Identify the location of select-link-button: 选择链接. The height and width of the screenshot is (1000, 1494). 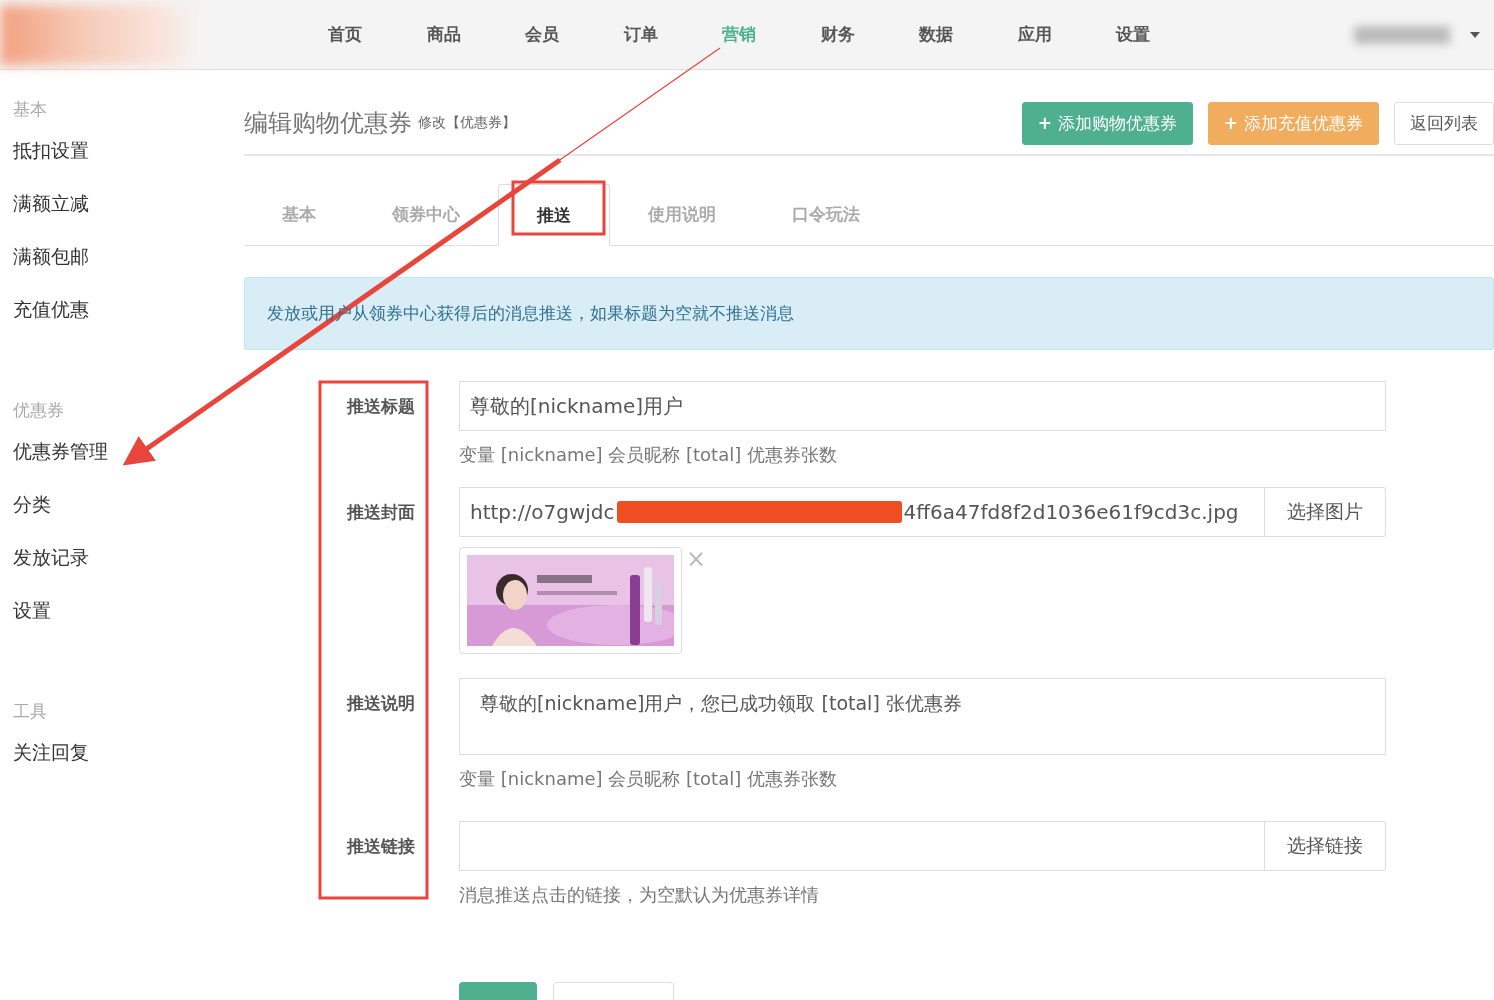
(1325, 846).